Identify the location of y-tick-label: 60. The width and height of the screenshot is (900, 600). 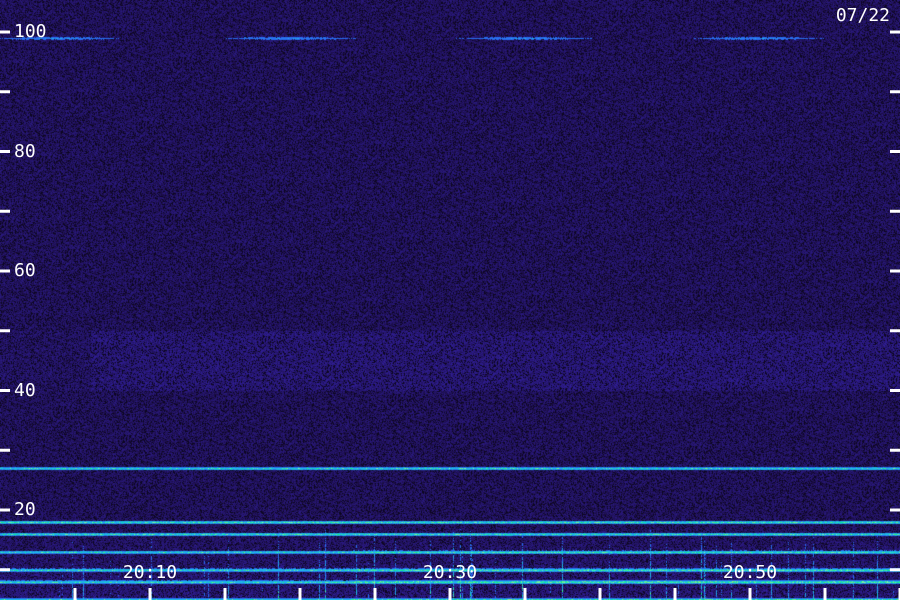
(25, 270).